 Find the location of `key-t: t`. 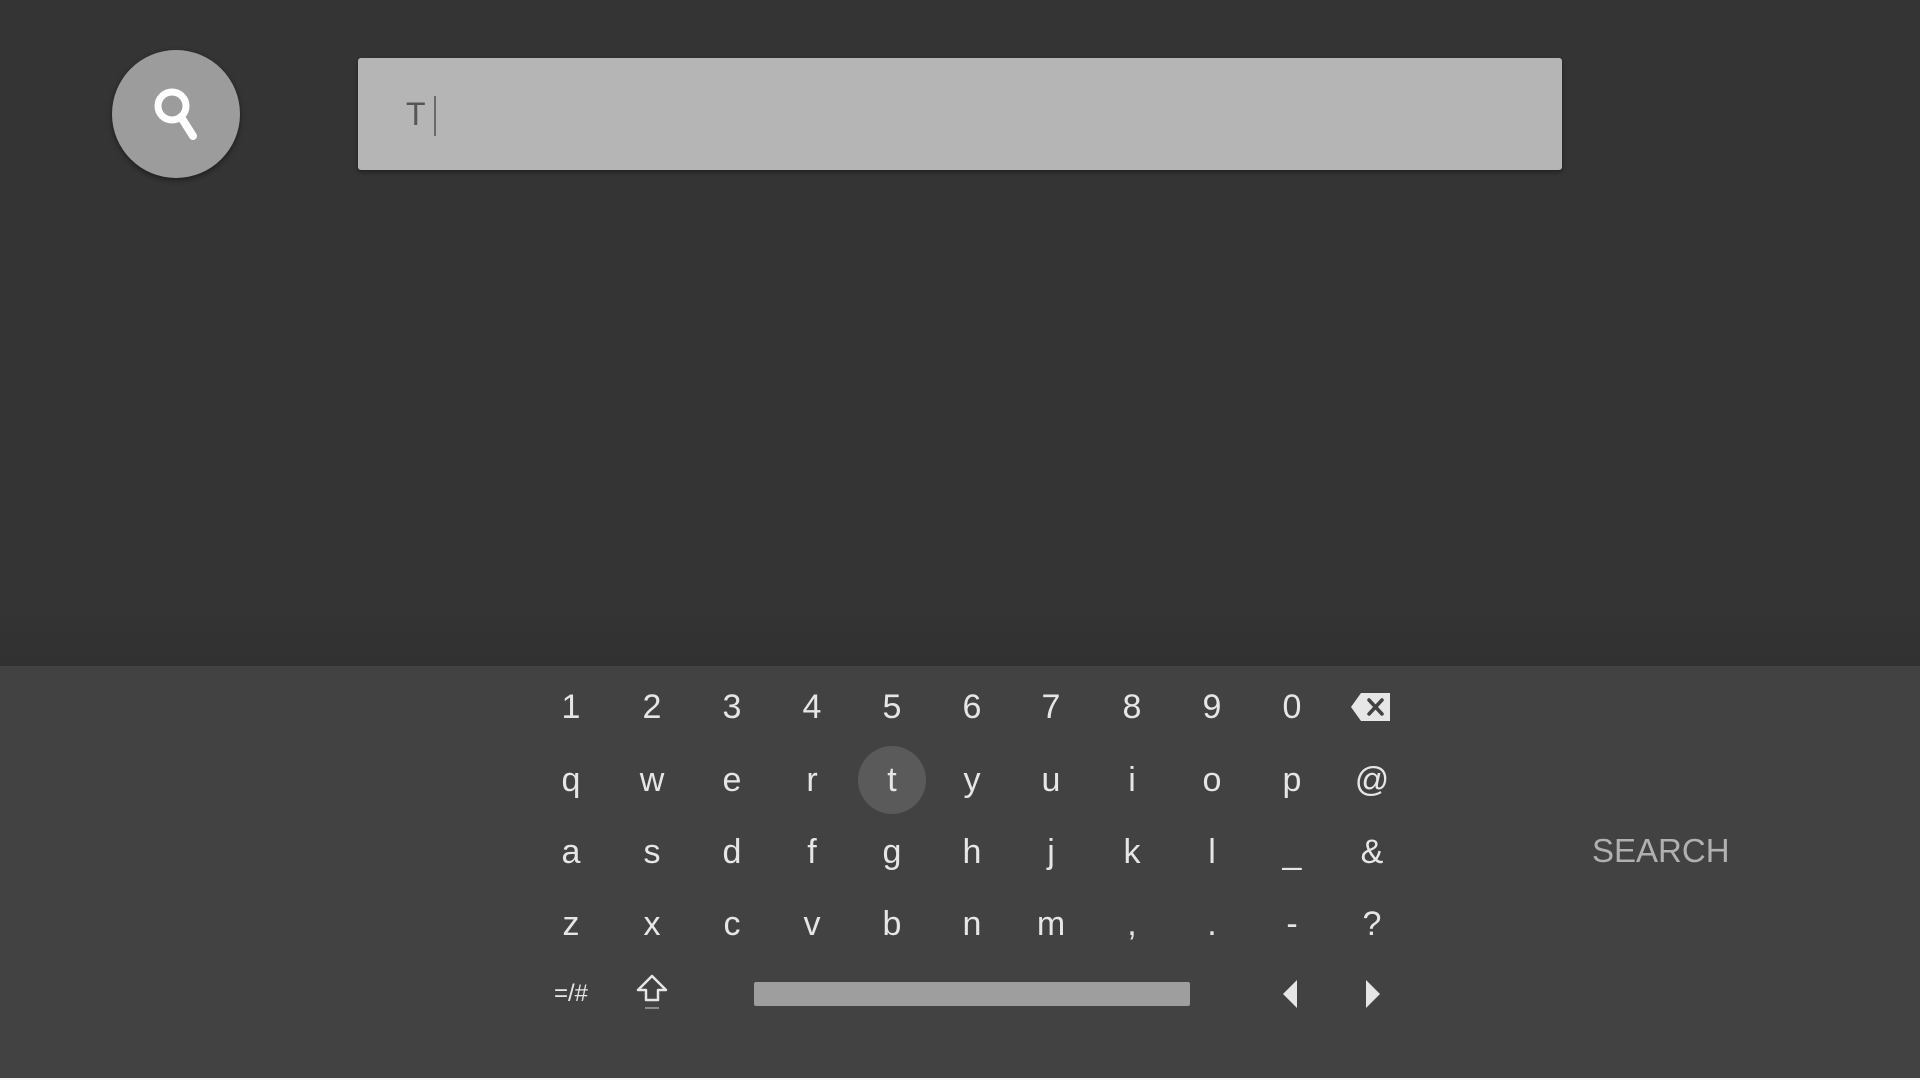

key-t: t is located at coordinates (892, 780).